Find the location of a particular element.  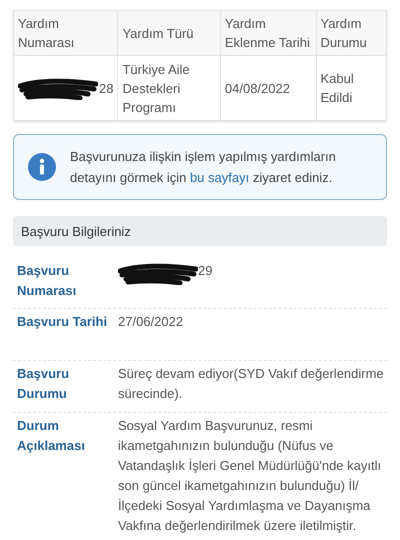

table-cell: Kabul Edildi is located at coordinates (351, 88).